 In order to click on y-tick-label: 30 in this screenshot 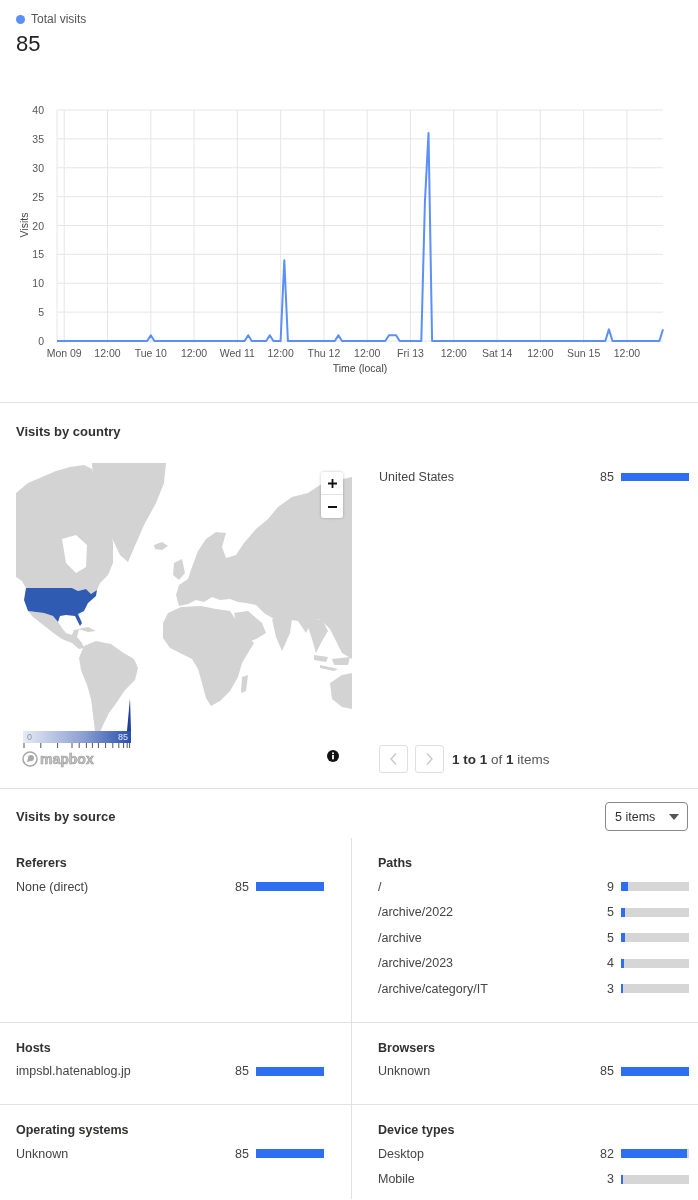, I will do `click(38, 167)`.